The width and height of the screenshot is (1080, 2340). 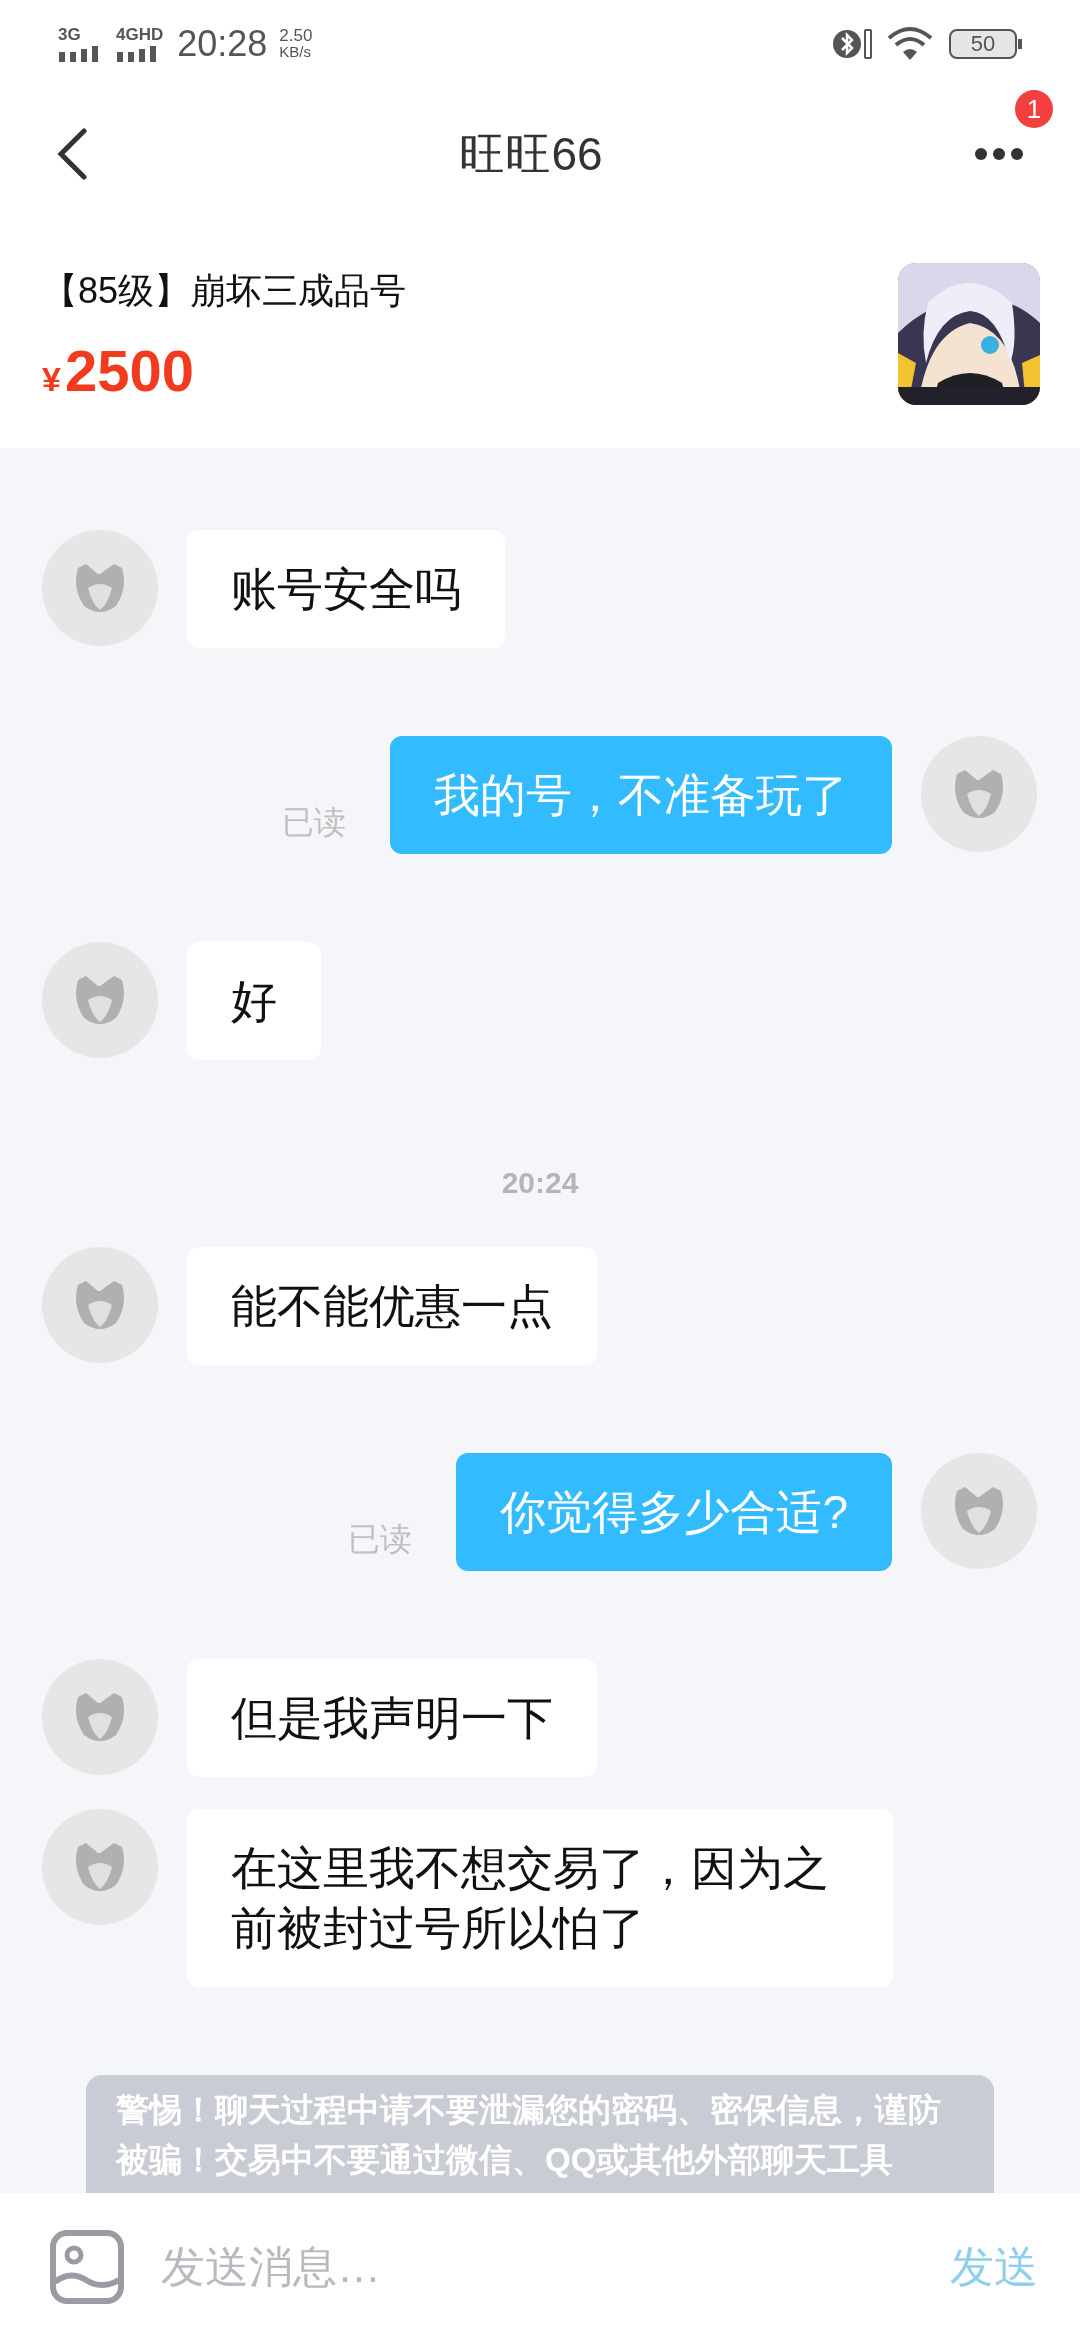 What do you see at coordinates (72, 154) in the screenshot?
I see `back-icon` at bounding box center [72, 154].